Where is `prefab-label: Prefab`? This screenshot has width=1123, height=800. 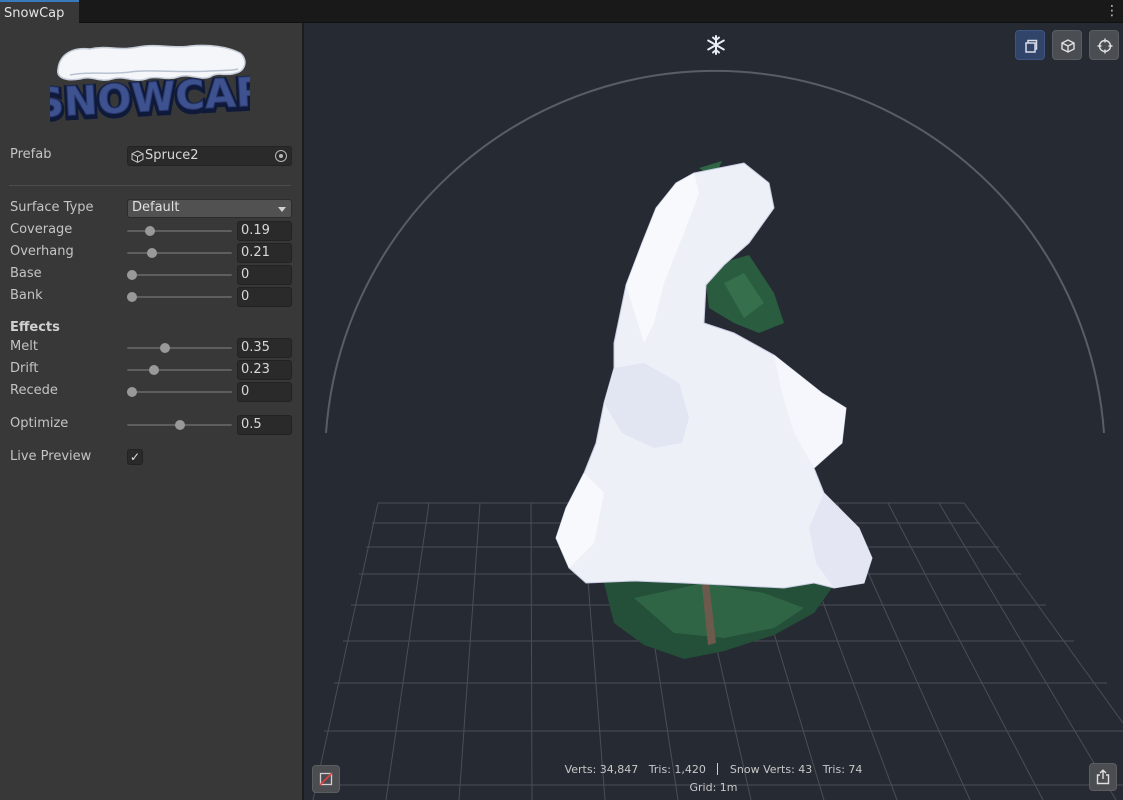 prefab-label: Prefab is located at coordinates (31, 154).